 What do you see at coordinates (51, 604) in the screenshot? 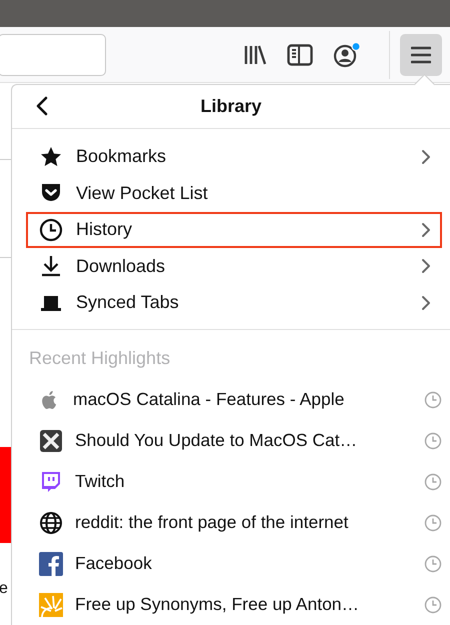
I see `sun-rays-icon` at bounding box center [51, 604].